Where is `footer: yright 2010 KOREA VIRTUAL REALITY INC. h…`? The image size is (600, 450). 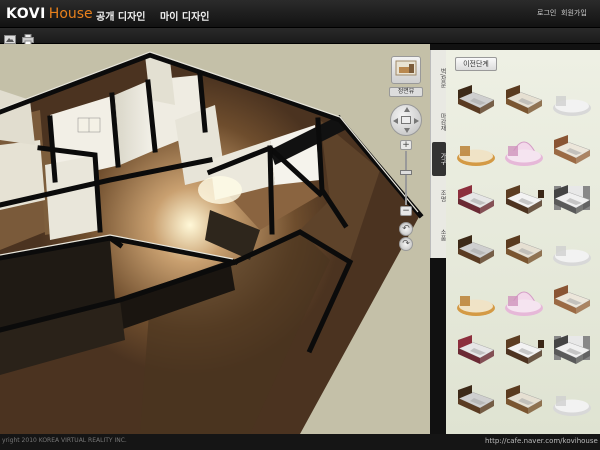
footer: yright 2010 KOREA VIRTUAL REALITY INC. h… is located at coordinates (300, 442).